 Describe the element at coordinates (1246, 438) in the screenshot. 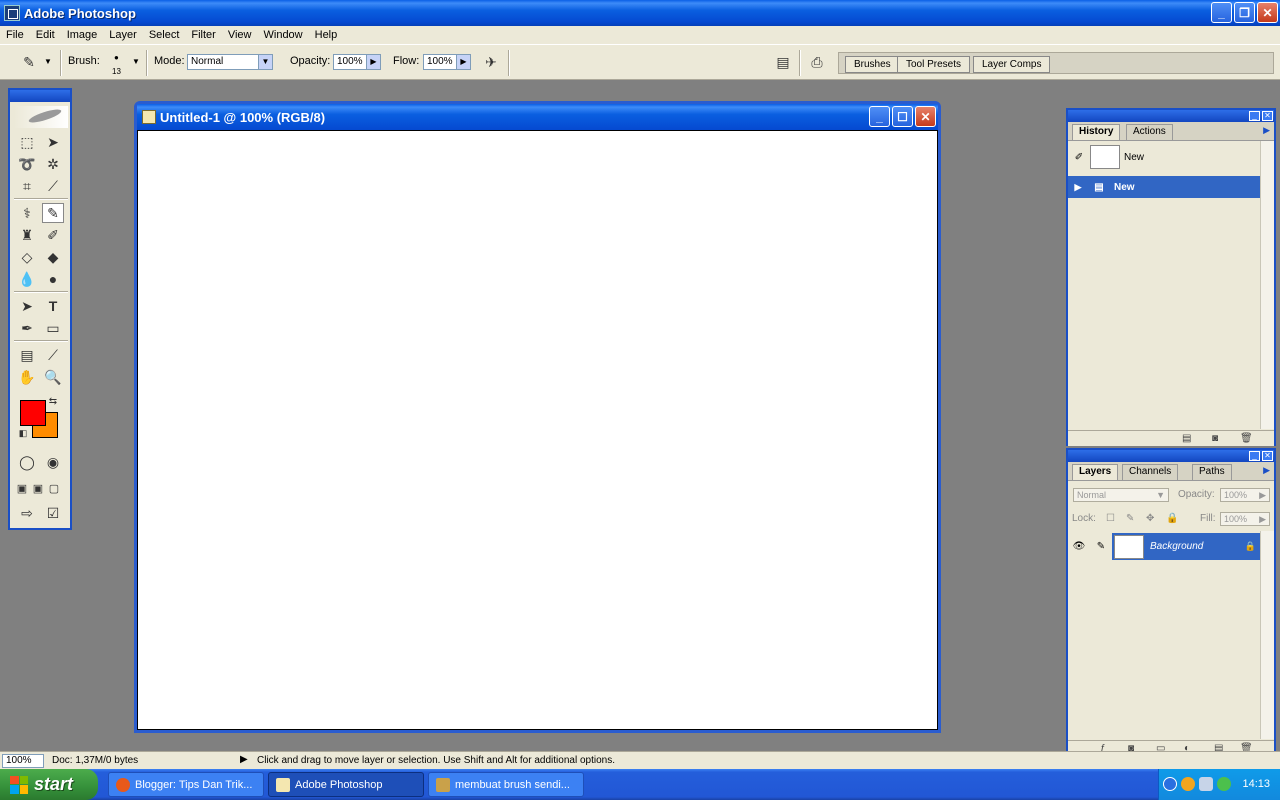

I see `delete-state-icon: 🗑` at that location.